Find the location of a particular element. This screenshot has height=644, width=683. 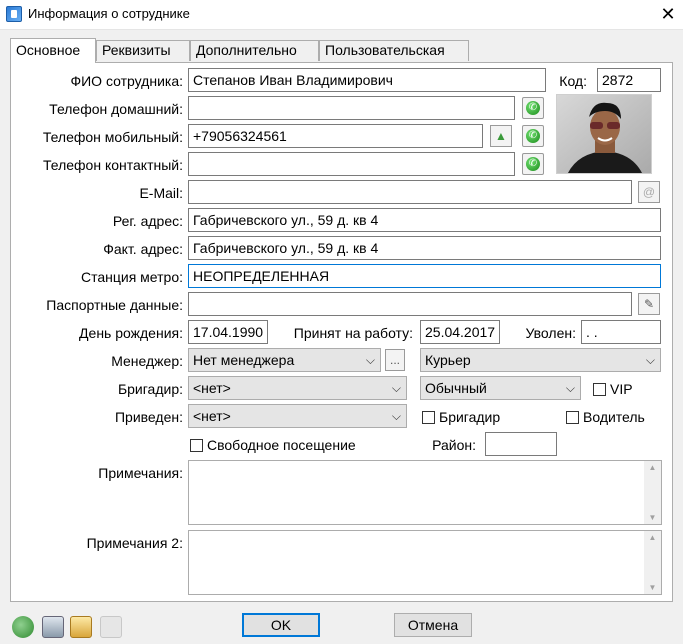

district-input is located at coordinates (521, 444).